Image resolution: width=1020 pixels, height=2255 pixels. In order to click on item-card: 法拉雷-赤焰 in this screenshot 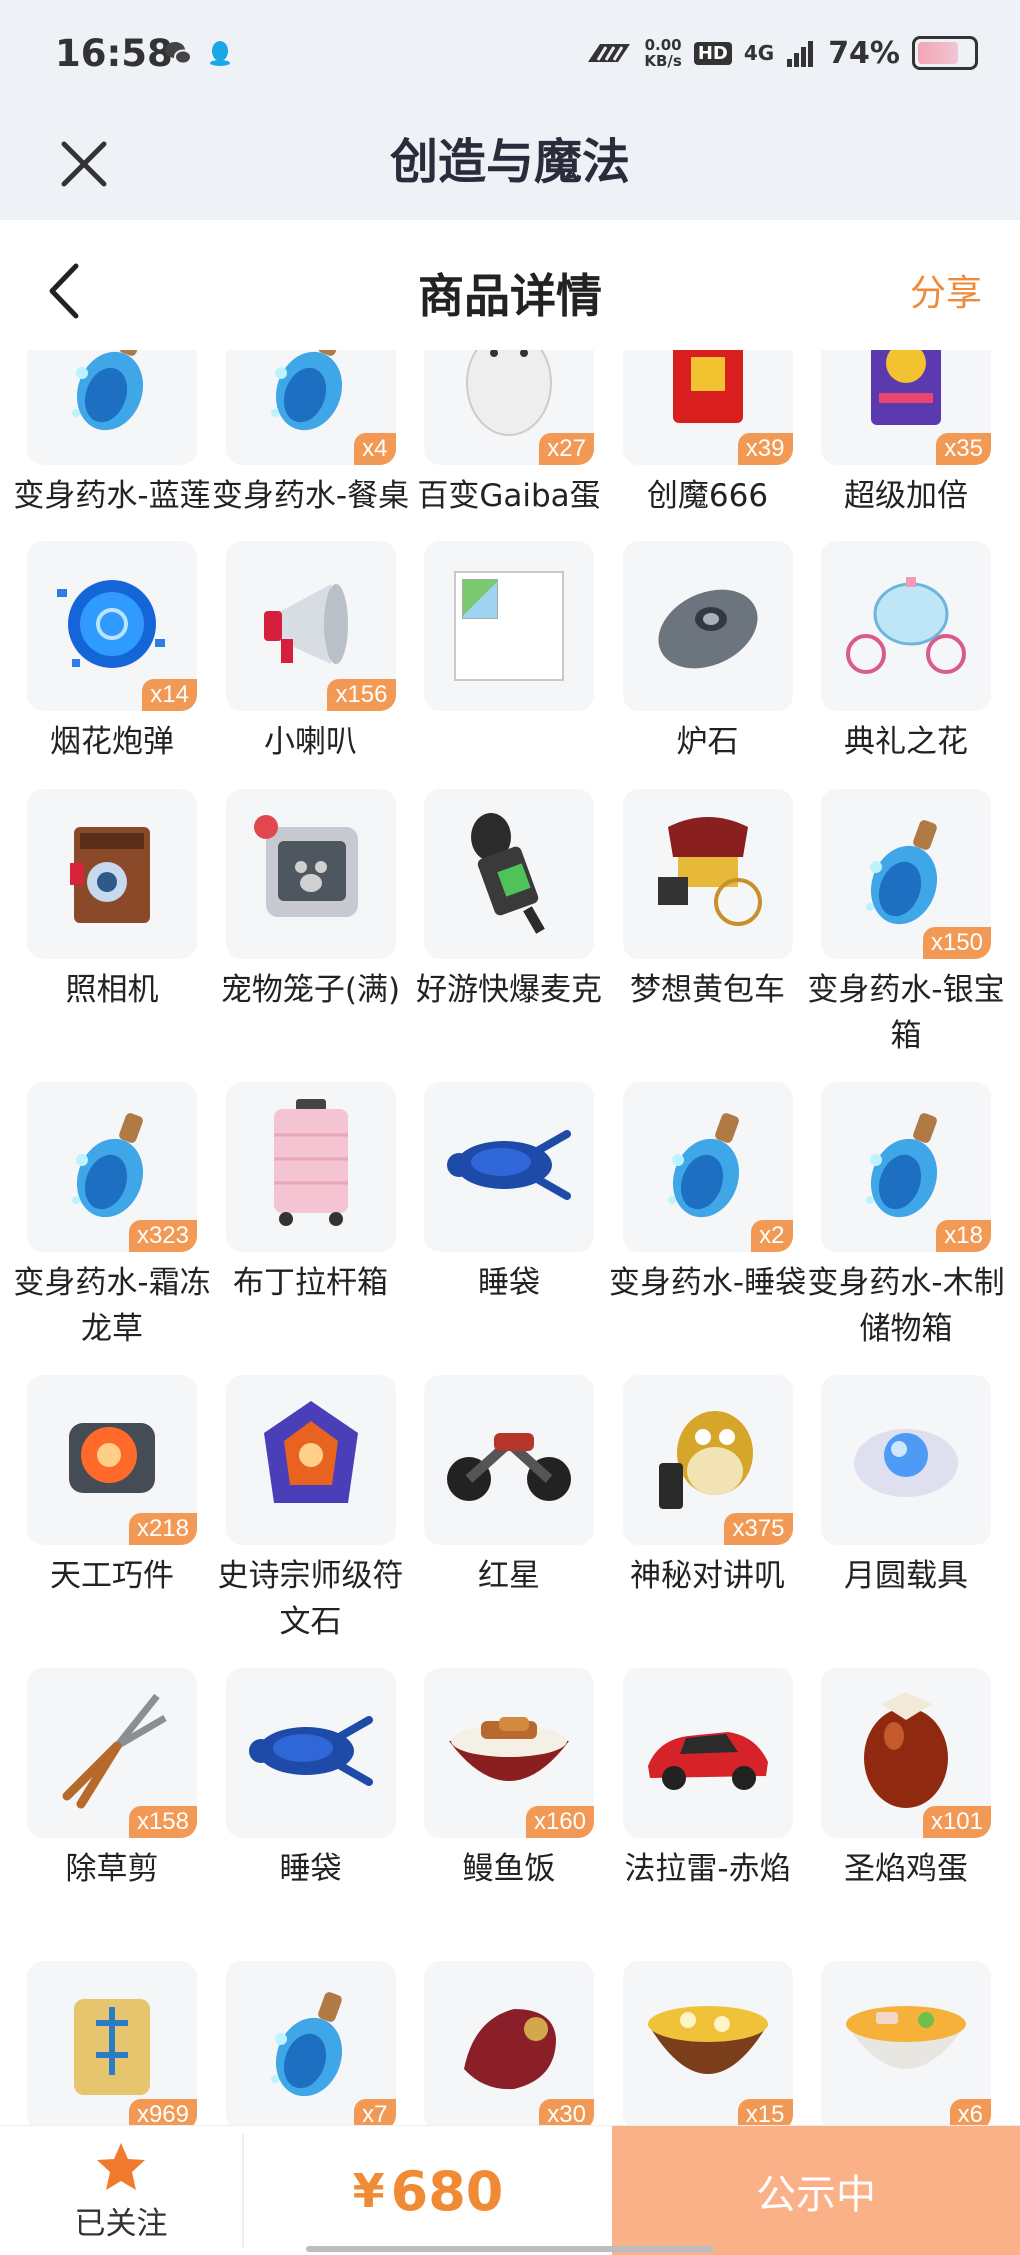, I will do `click(707, 1814)`.